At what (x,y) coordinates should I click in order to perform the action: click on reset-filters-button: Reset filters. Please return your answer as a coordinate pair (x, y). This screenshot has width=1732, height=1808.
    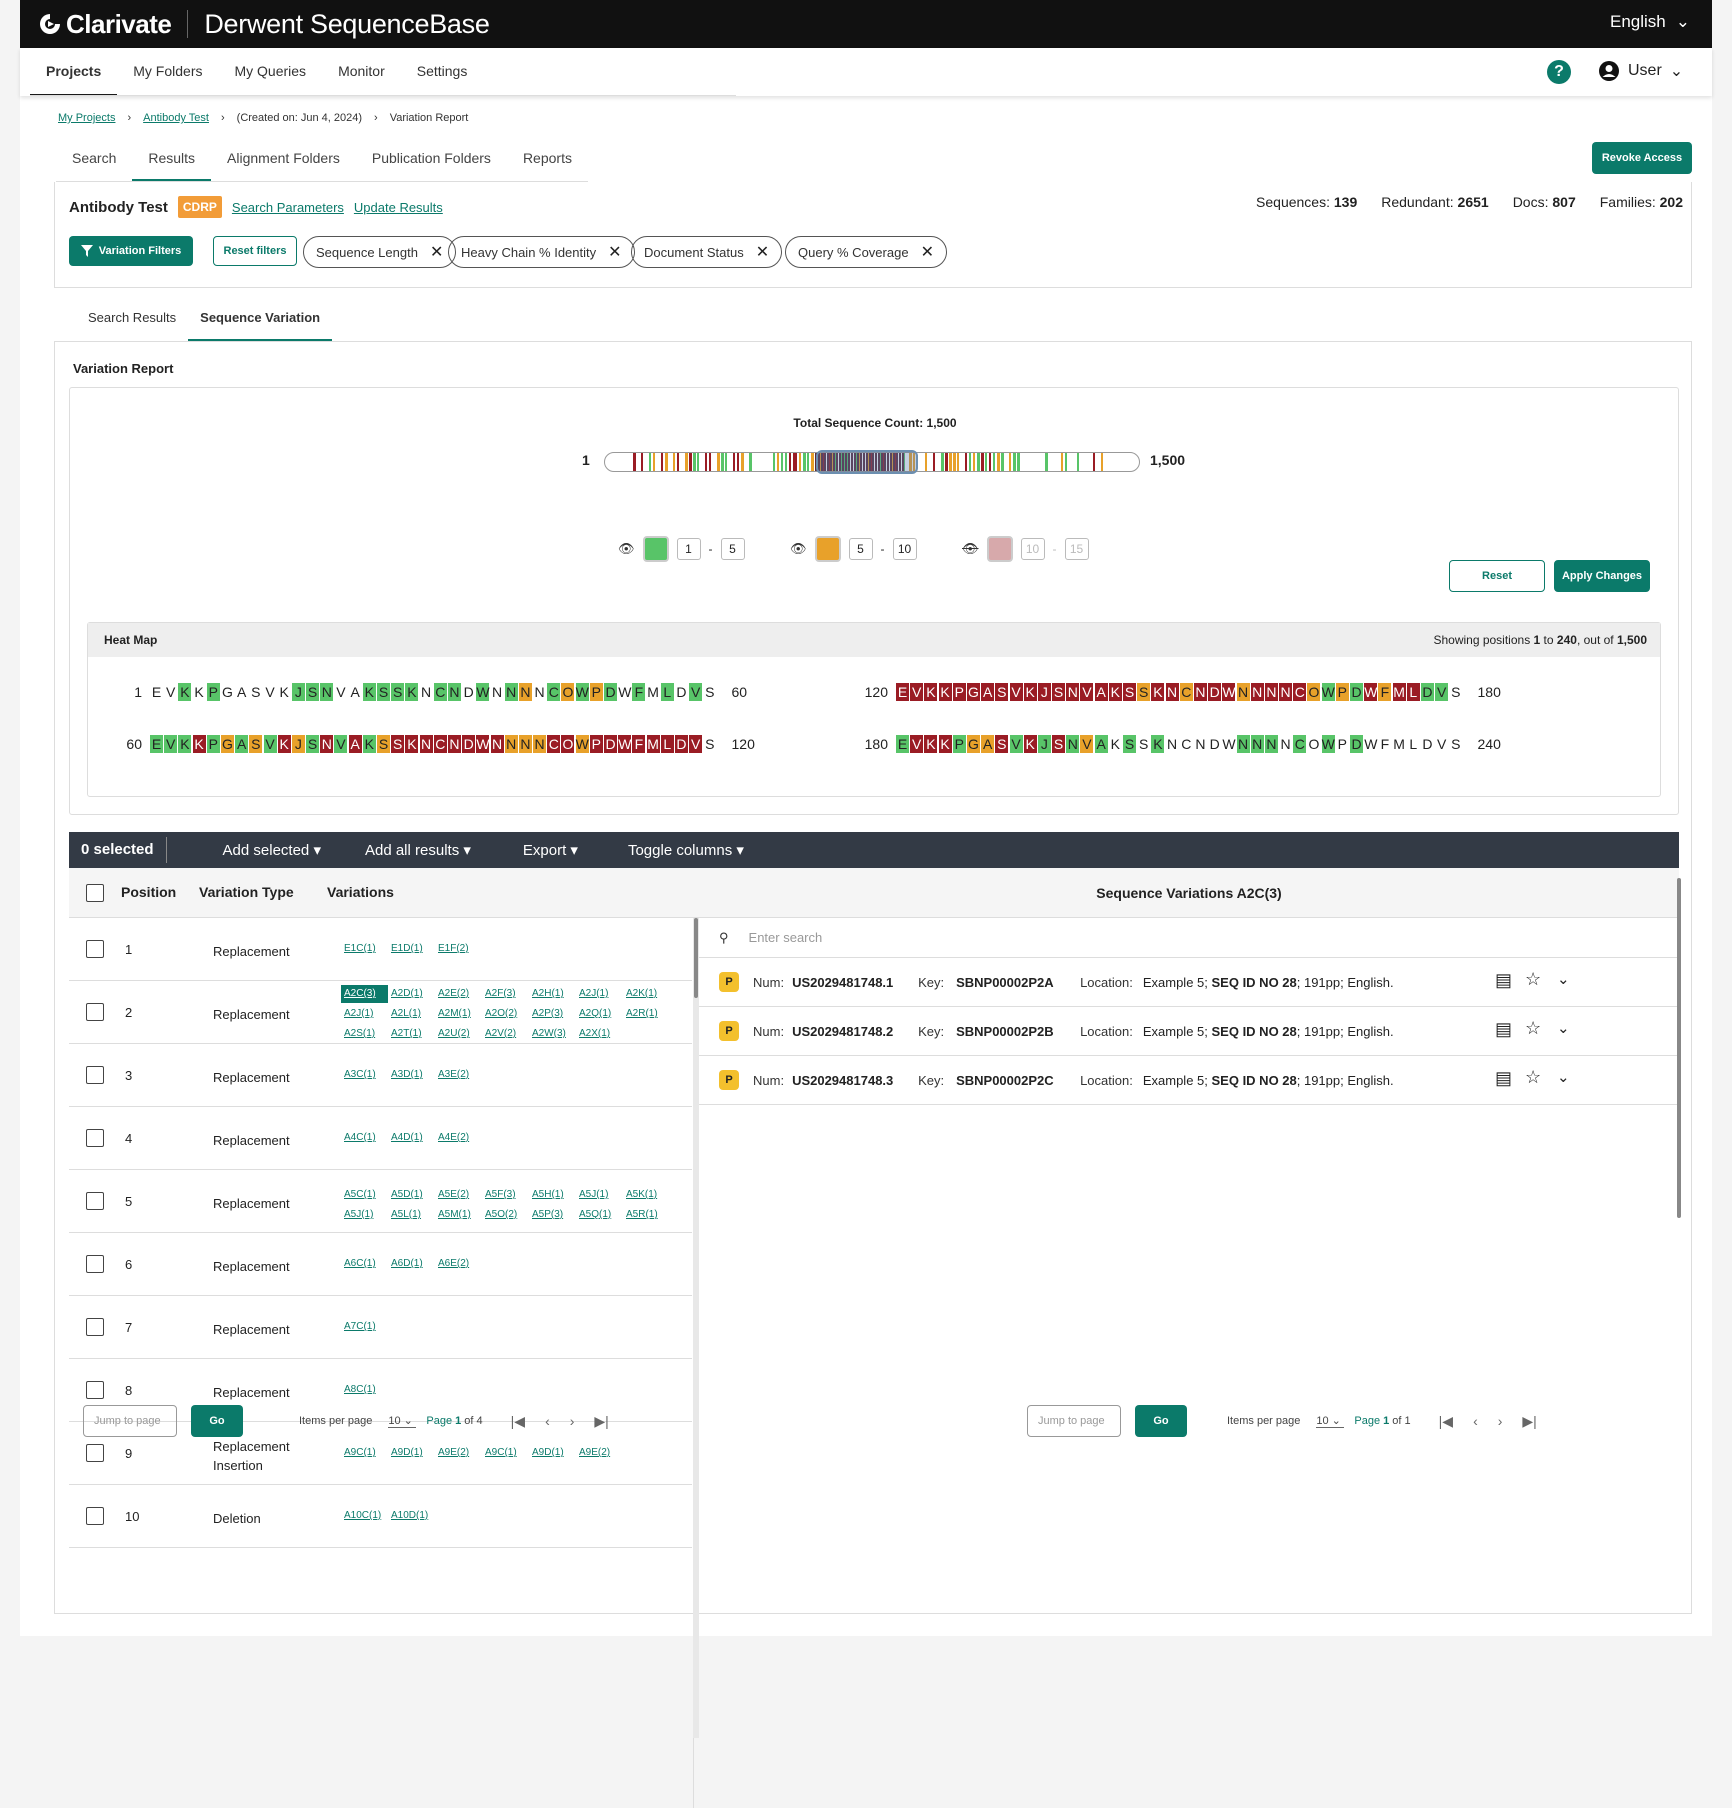
    Looking at the image, I should click on (255, 251).